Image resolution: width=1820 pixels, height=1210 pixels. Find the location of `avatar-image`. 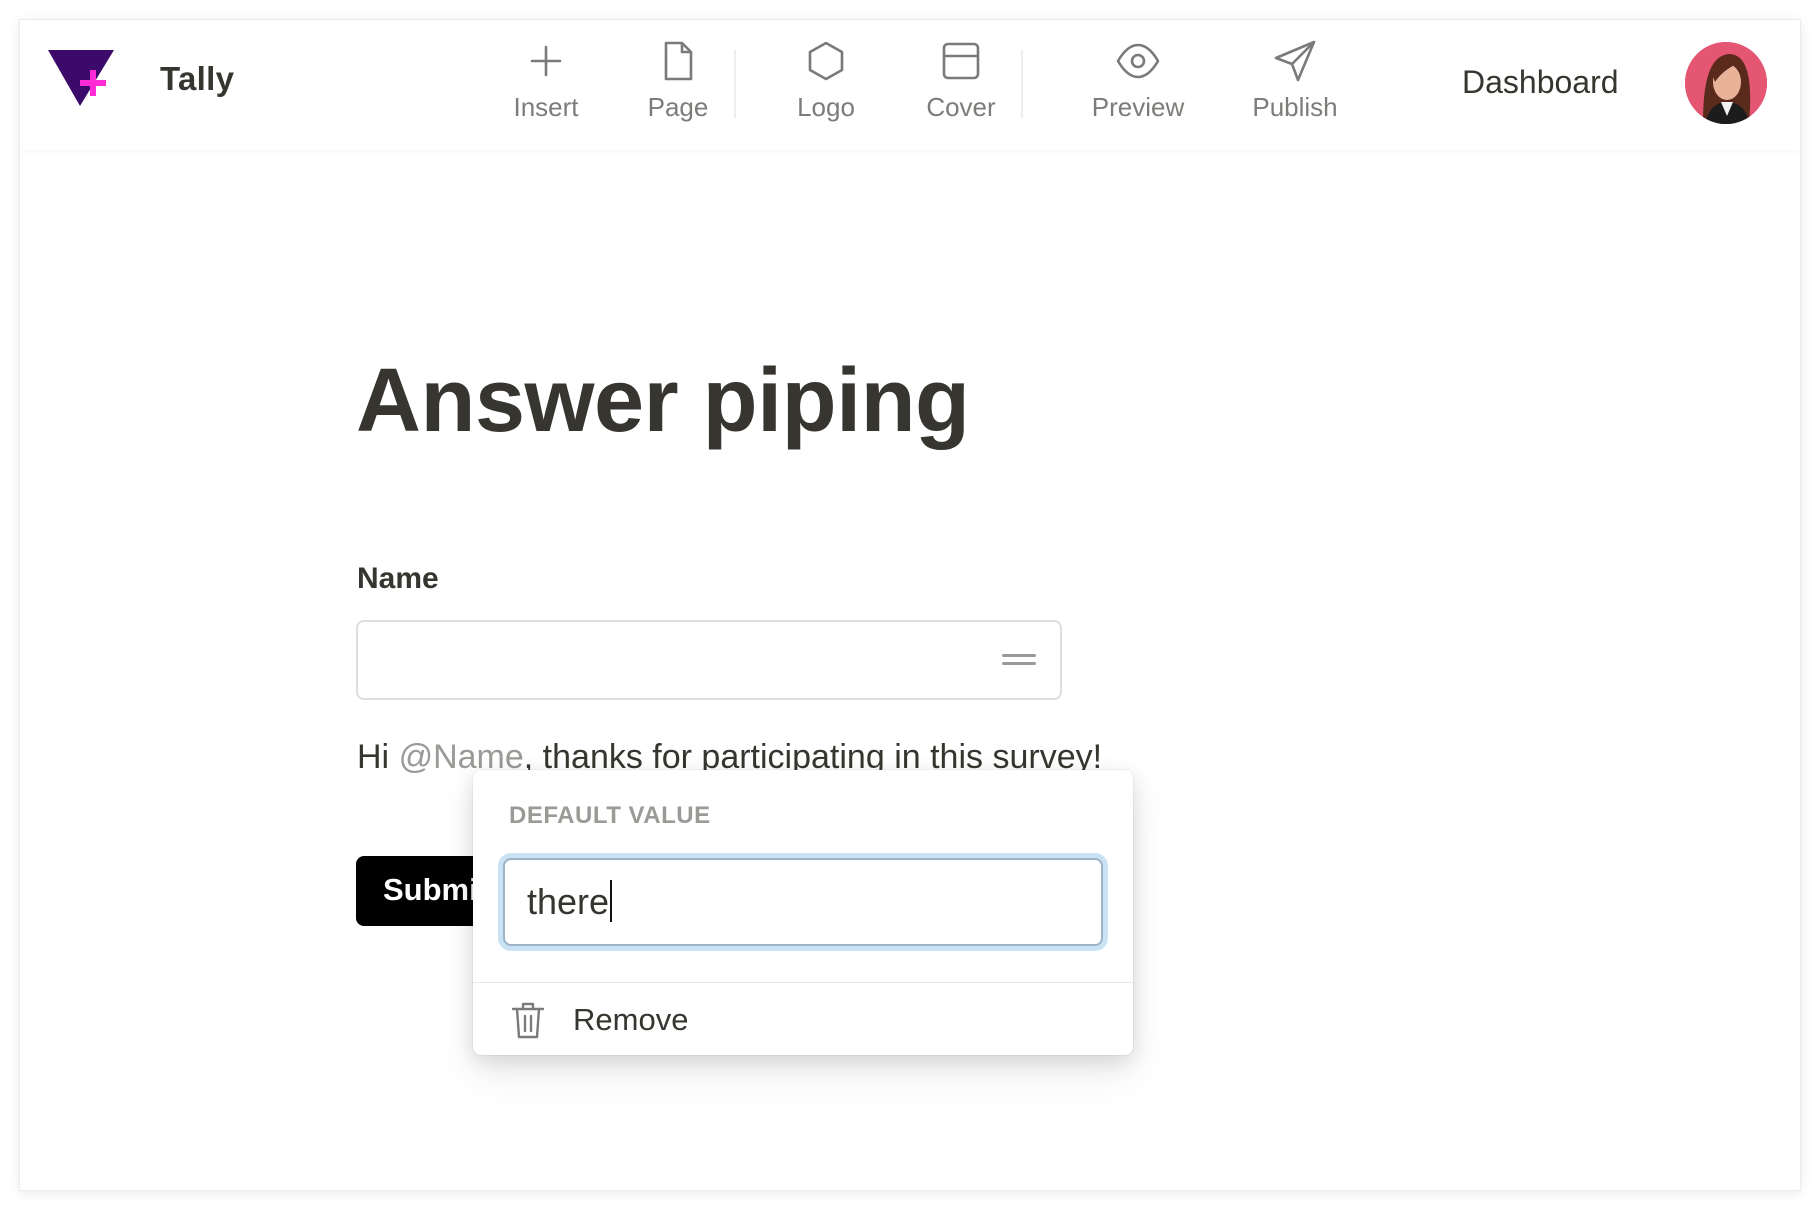

avatar-image is located at coordinates (1726, 83).